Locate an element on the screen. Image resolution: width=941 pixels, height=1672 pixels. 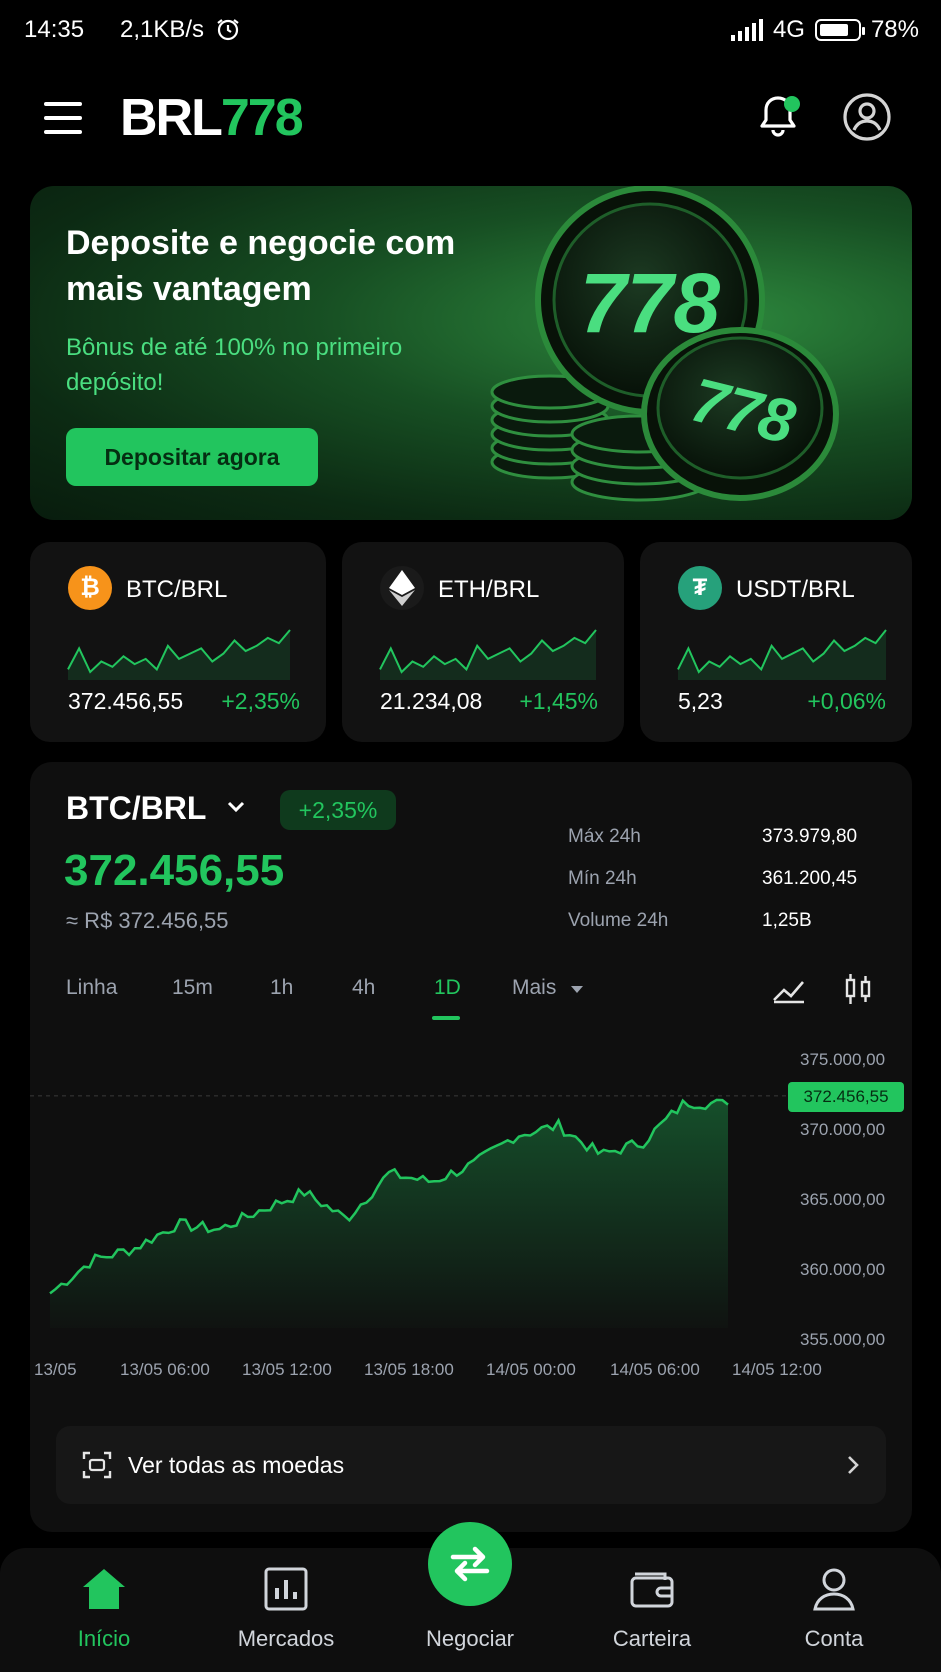
banner-title: Deposite e negocie com mais vantagem is located at coordinates (261, 266).